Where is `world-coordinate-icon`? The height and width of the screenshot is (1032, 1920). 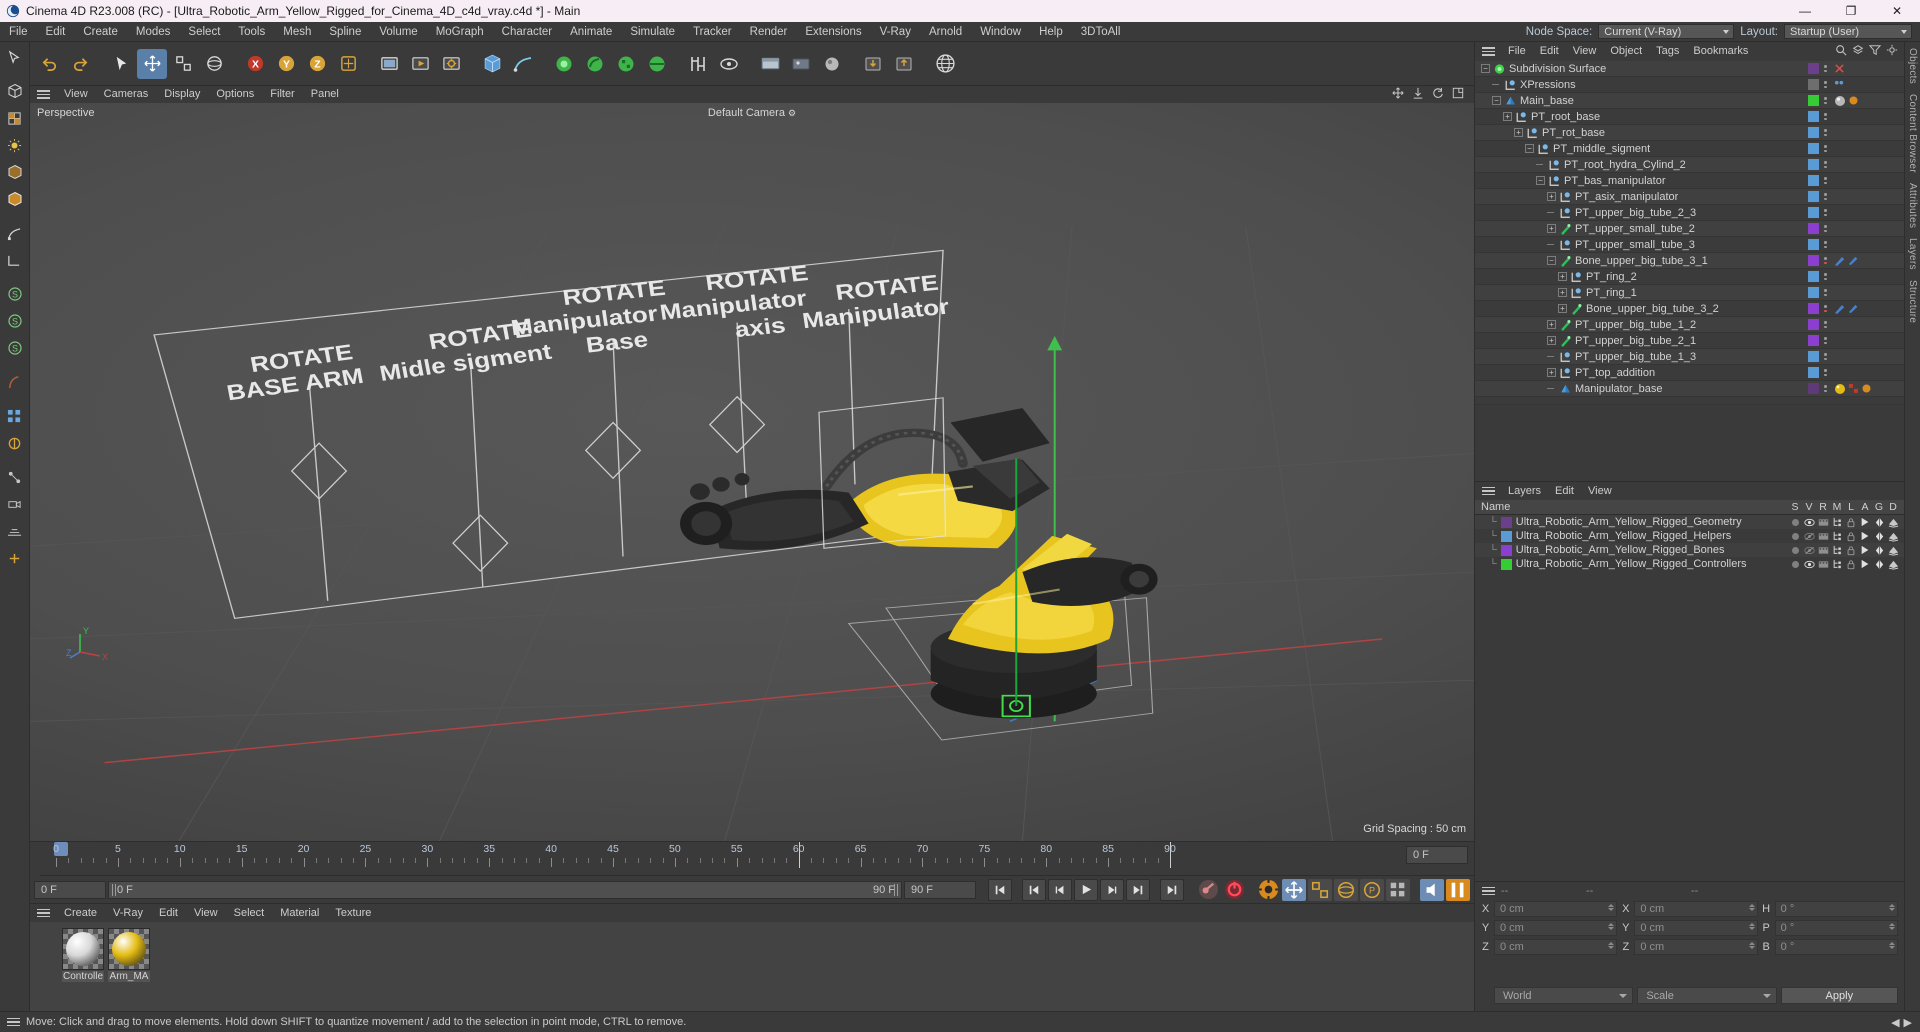
world-coordinate-icon is located at coordinates (348, 64).